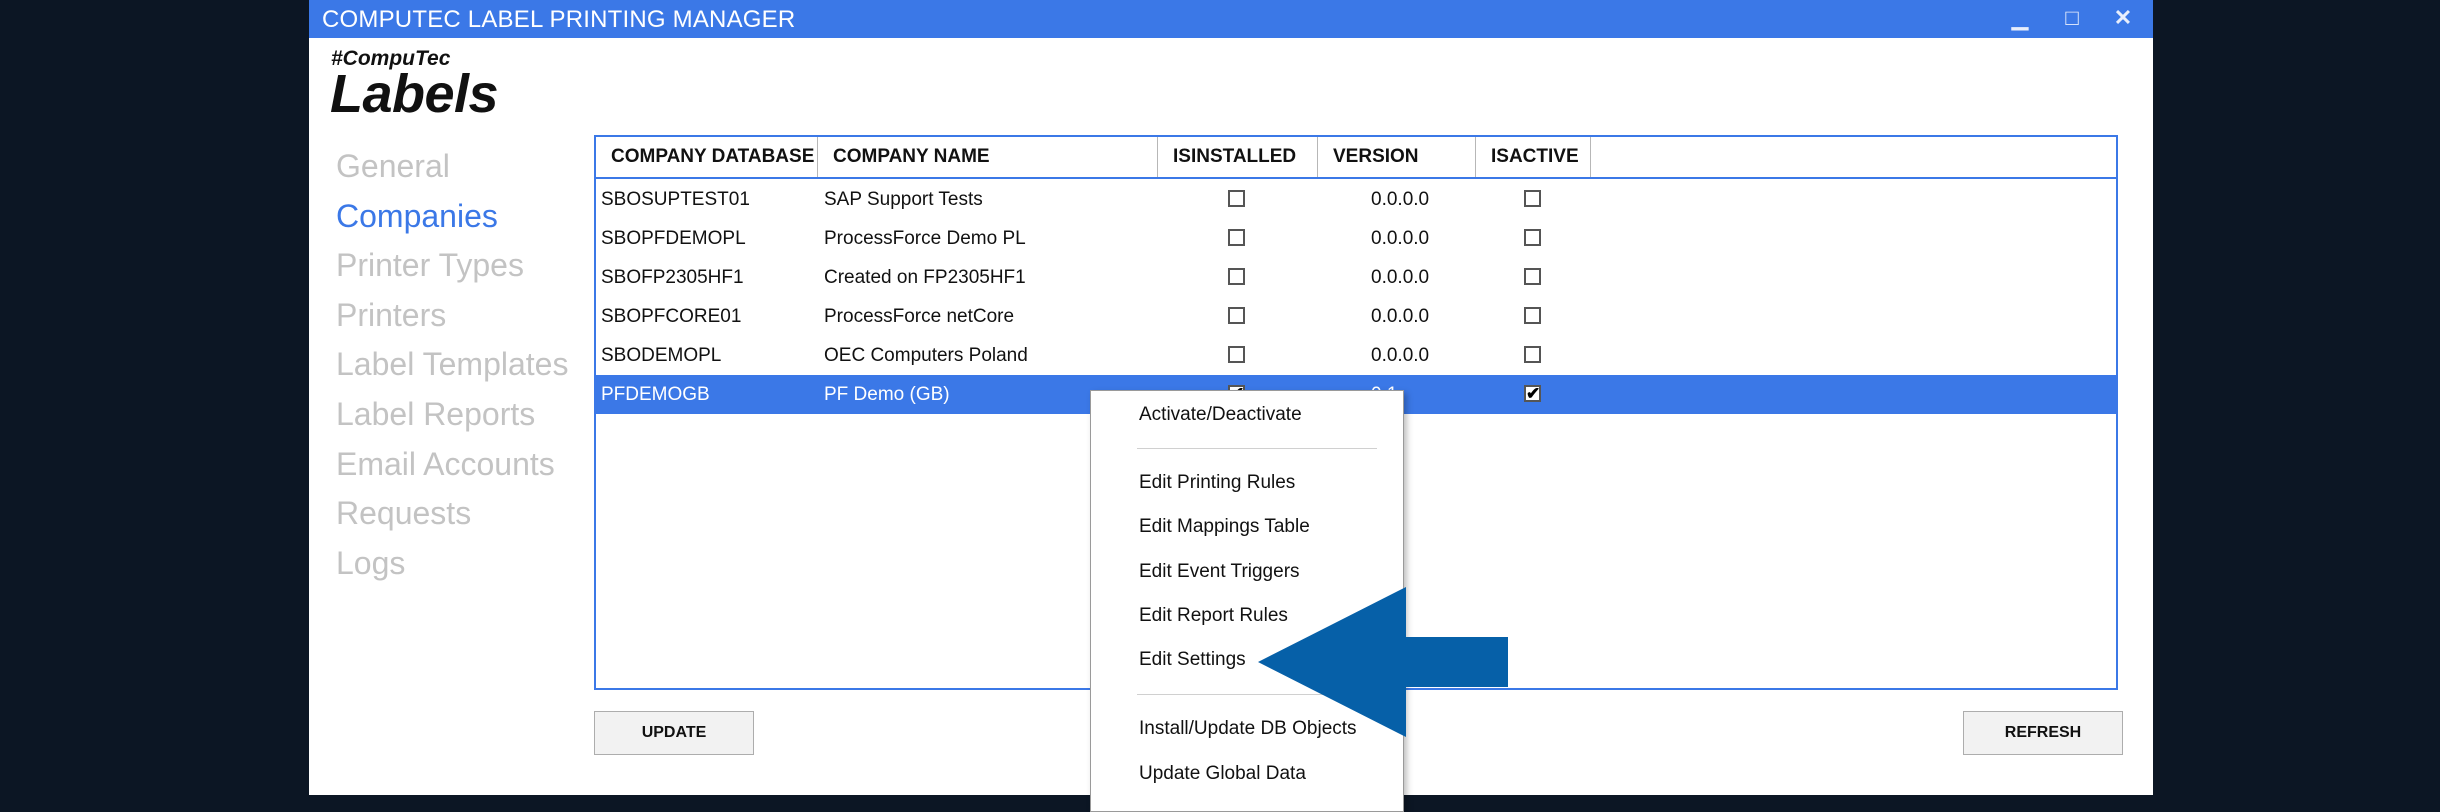 This screenshot has width=2440, height=812. I want to click on cell-company-name: SAP Support Tests, so click(903, 199).